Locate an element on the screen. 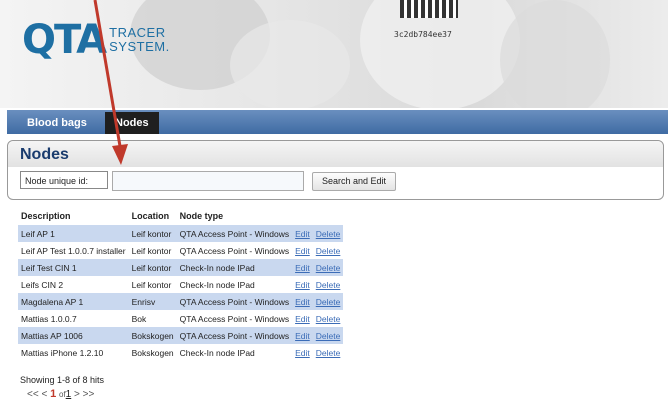 The height and width of the screenshot is (405, 668). arrow-head-icon is located at coordinates (120, 154).